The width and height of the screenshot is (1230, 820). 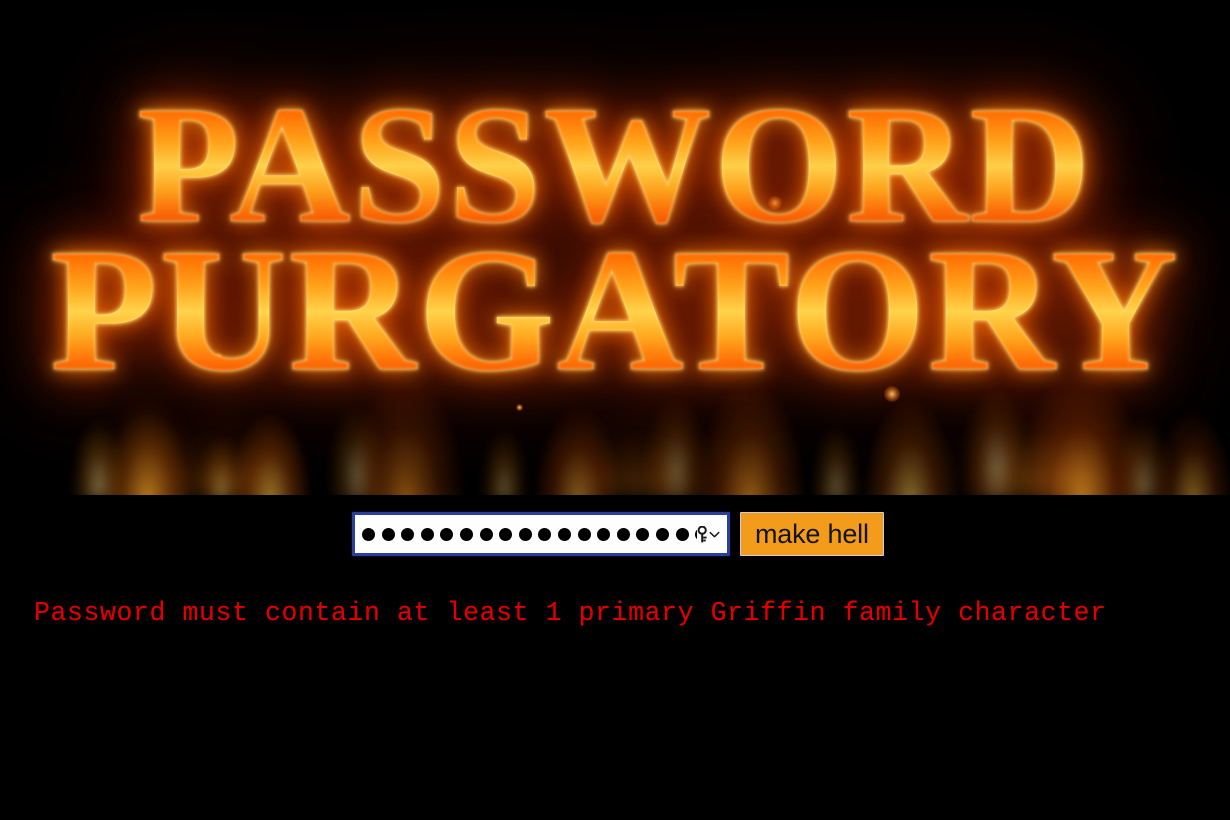 What do you see at coordinates (812, 534) in the screenshot?
I see `make-hell-button: make hell` at bounding box center [812, 534].